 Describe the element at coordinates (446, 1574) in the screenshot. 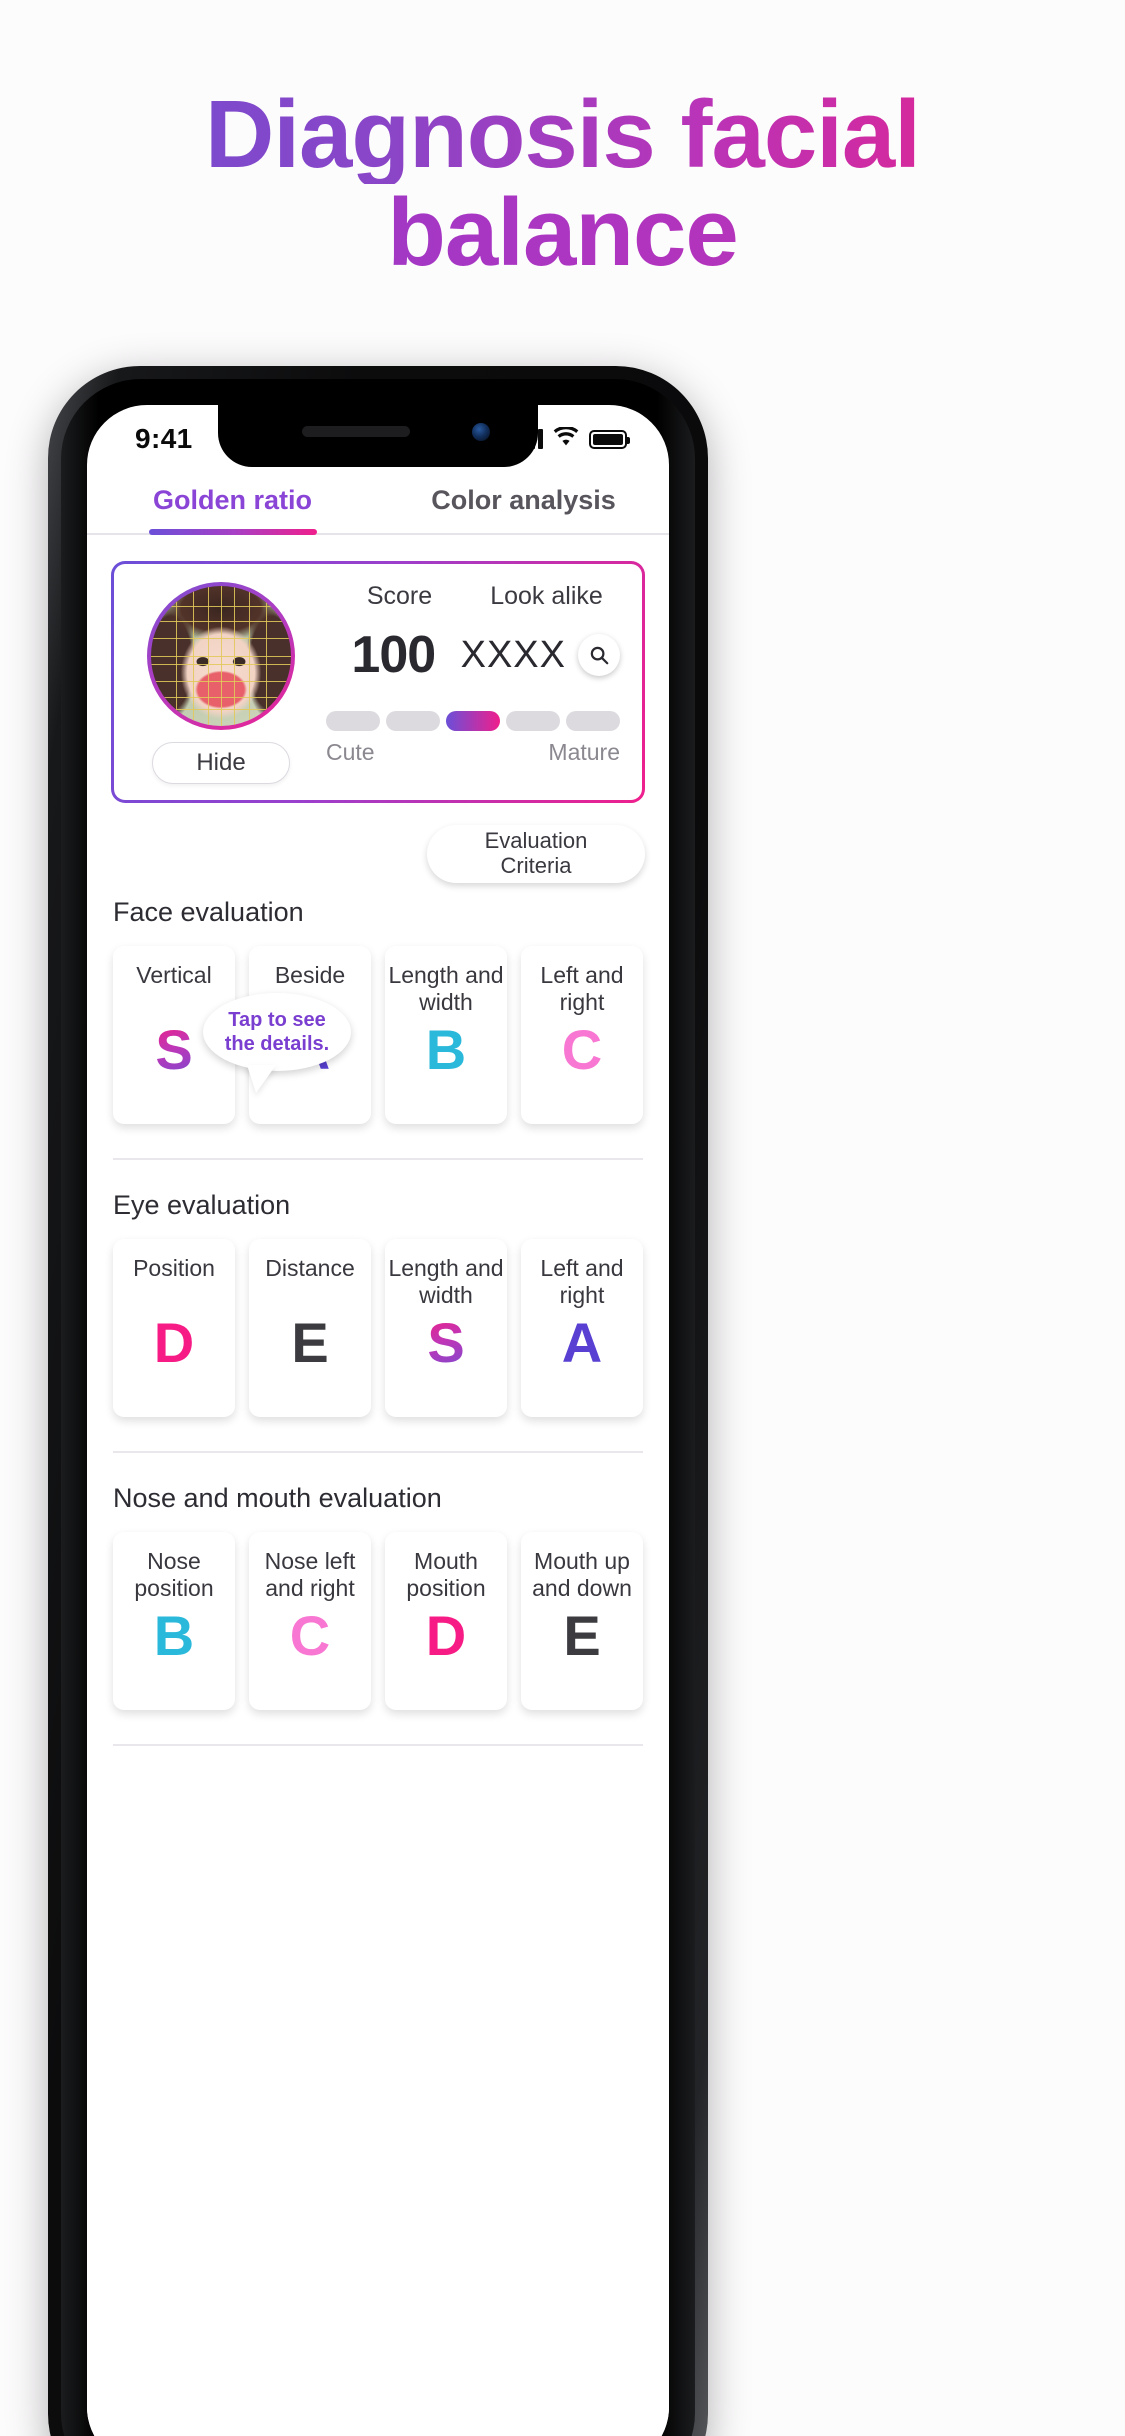

I see `grade-card-label: Mouth position` at that location.